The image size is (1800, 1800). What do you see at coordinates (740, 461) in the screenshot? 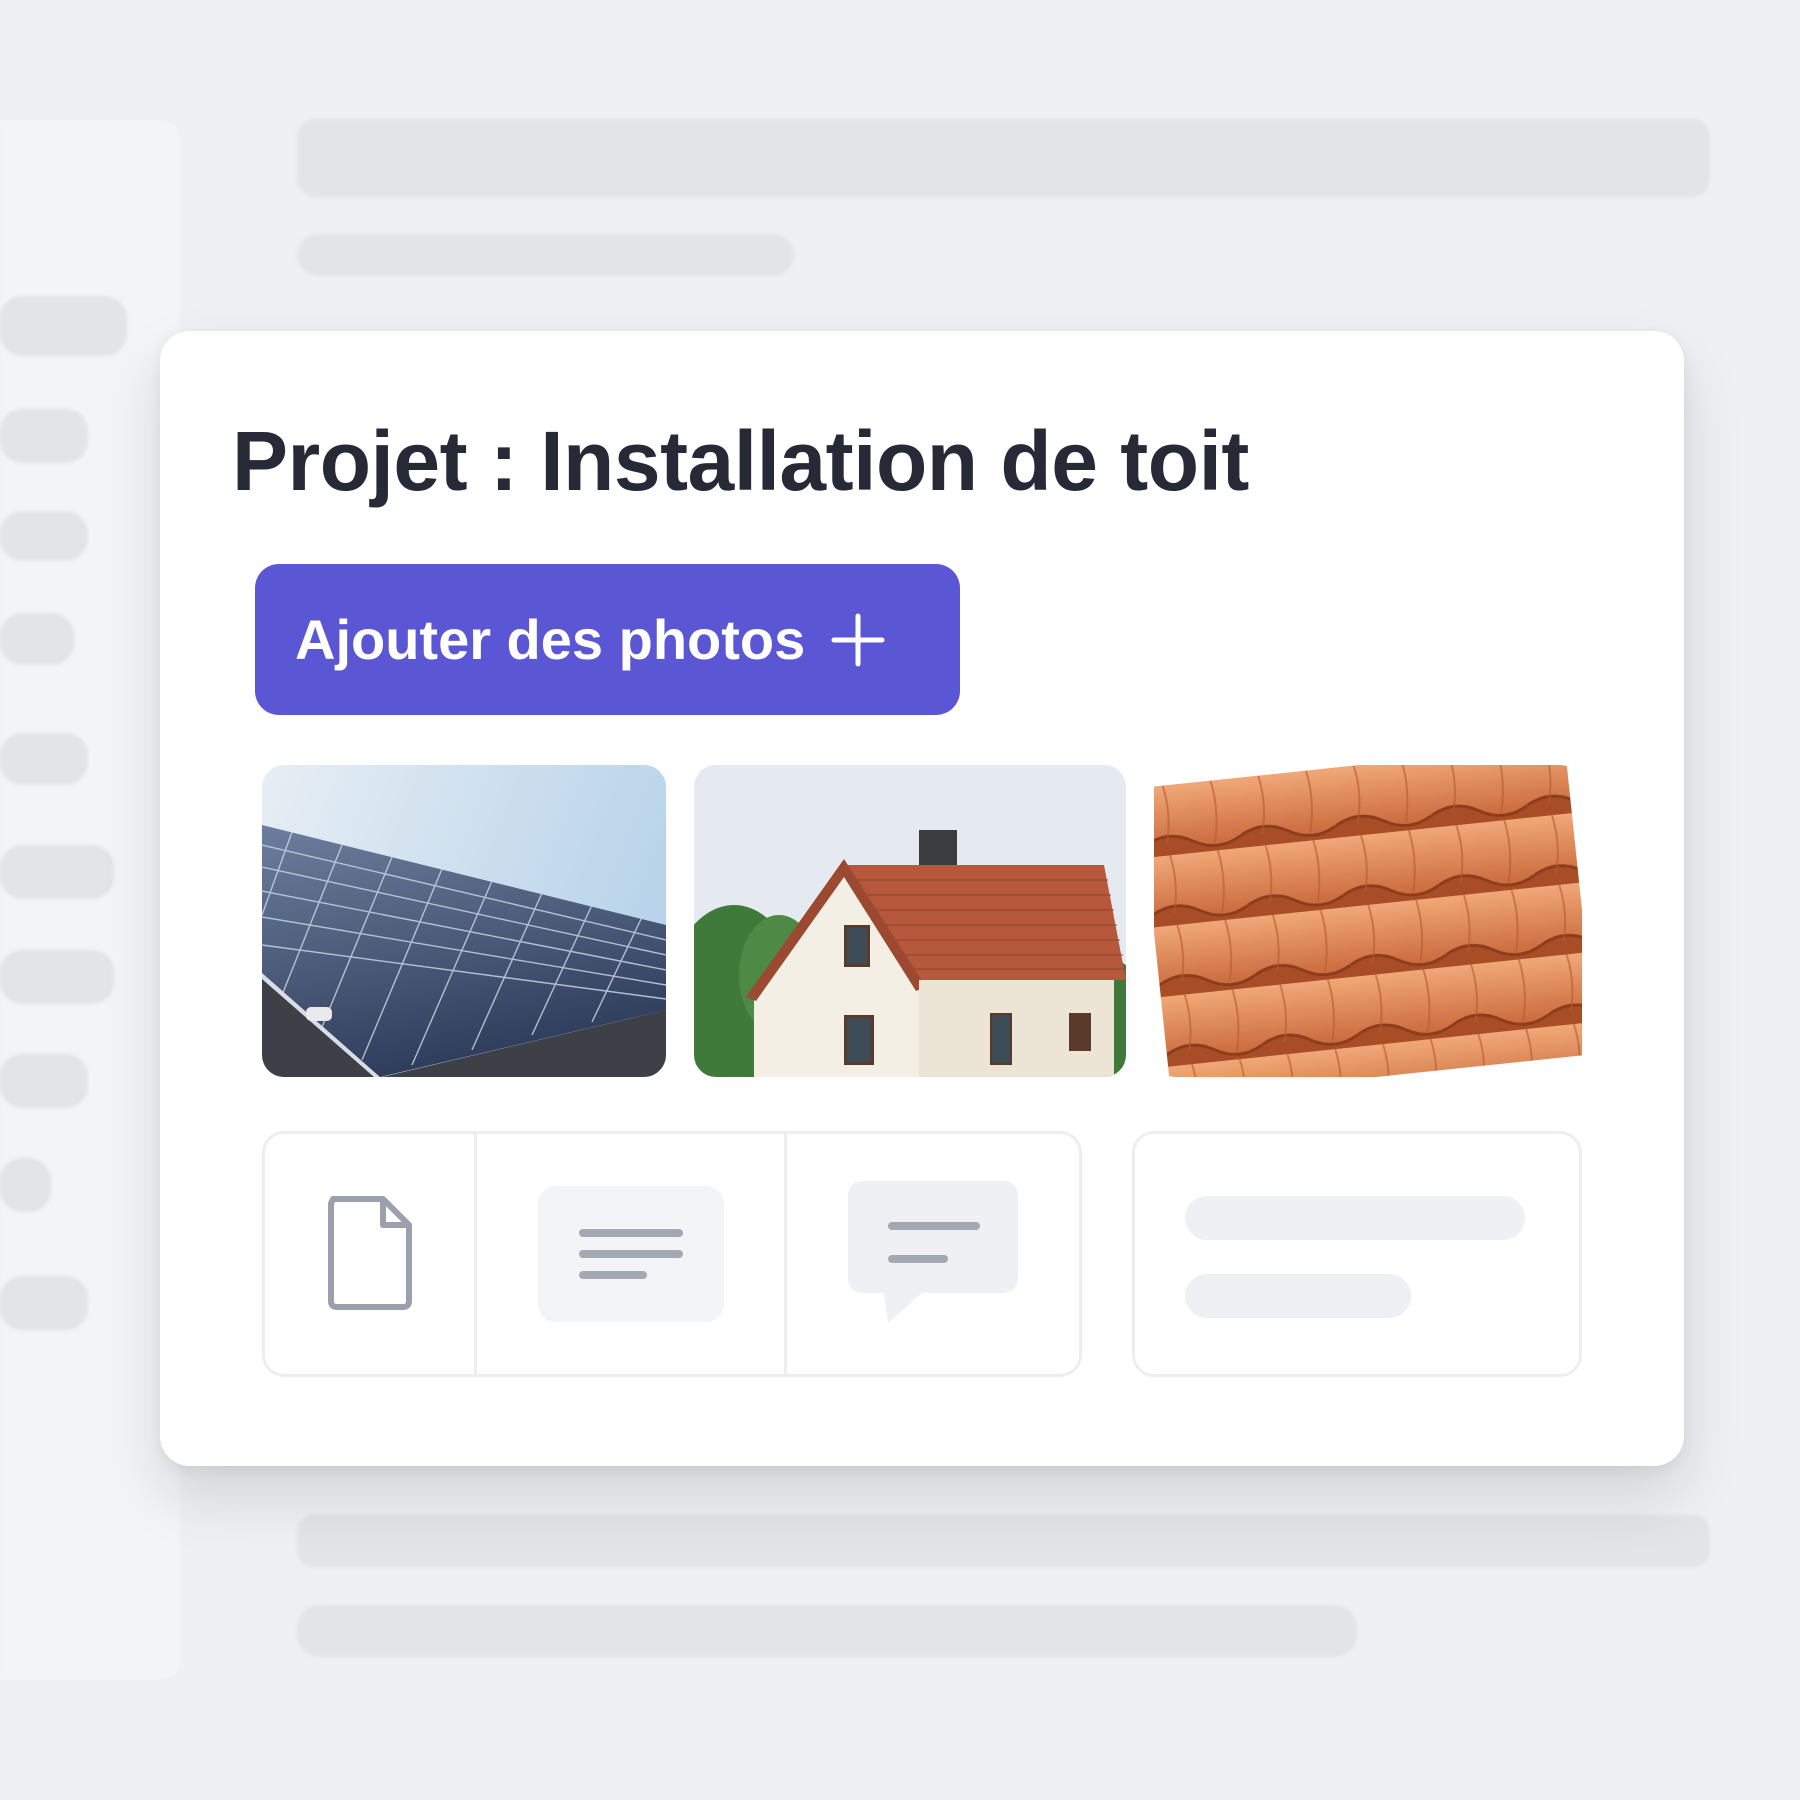
I see `page-title: Projet : Installation de toit` at bounding box center [740, 461].